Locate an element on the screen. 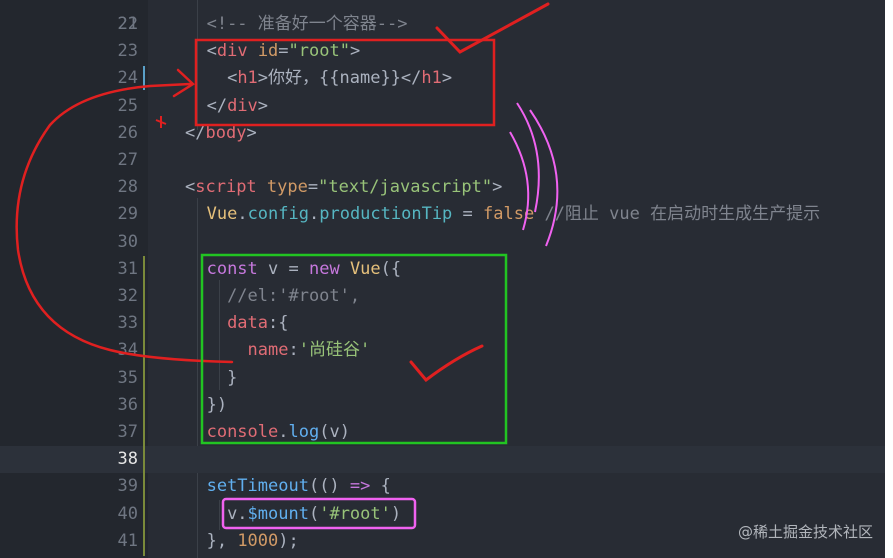 The width and height of the screenshot is (893, 558). code-text: <!-- 准备好一个容器--> is located at coordinates (307, 24).